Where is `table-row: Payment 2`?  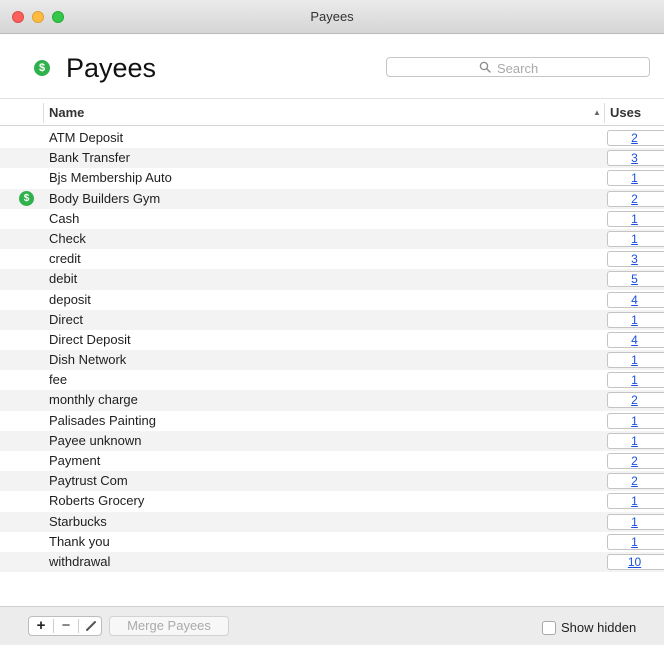 table-row: Payment 2 is located at coordinates (332, 461).